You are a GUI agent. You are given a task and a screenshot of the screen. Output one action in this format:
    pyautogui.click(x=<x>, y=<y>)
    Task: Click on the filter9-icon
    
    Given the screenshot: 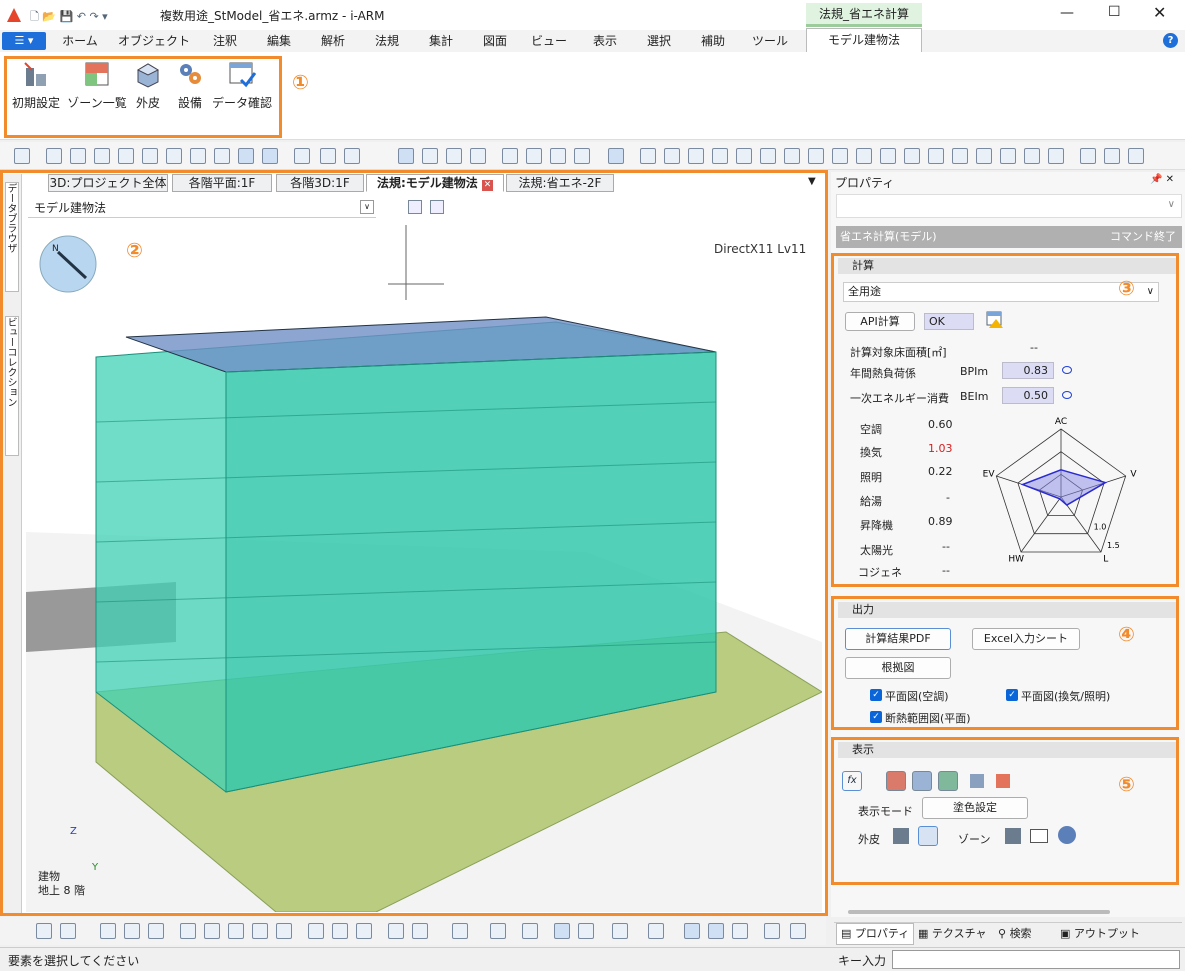 What is the action you would take?
    pyautogui.click(x=840, y=156)
    